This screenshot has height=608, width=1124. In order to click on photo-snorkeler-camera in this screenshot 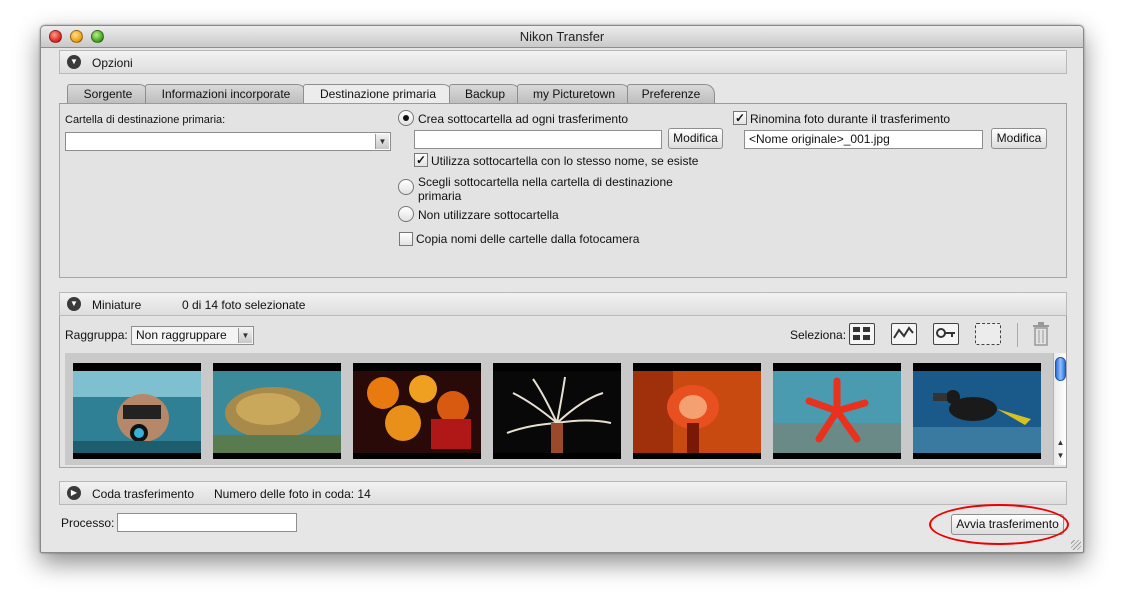, I will do `click(137, 412)`.